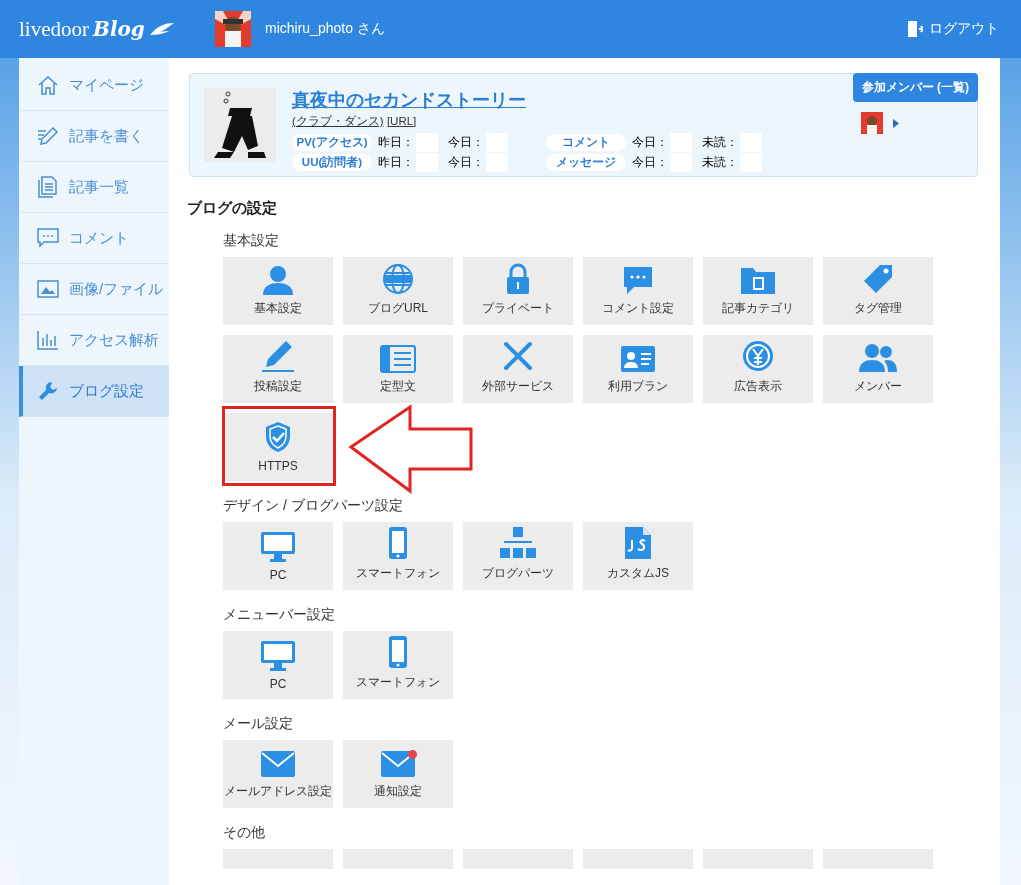 This screenshot has height=885, width=1021. I want to click on settings-tile: コメント設定, so click(638, 291).